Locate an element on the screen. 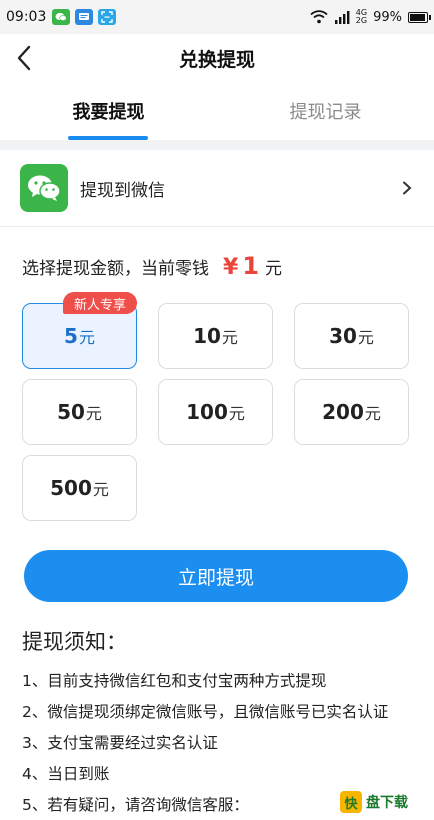  watermark: 快 盘下载 is located at coordinates (385, 802).